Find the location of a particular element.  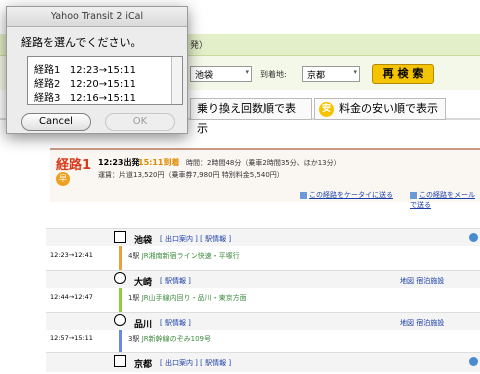

route-list-item: 経路2 12:20→15:11 is located at coordinates (85, 82).